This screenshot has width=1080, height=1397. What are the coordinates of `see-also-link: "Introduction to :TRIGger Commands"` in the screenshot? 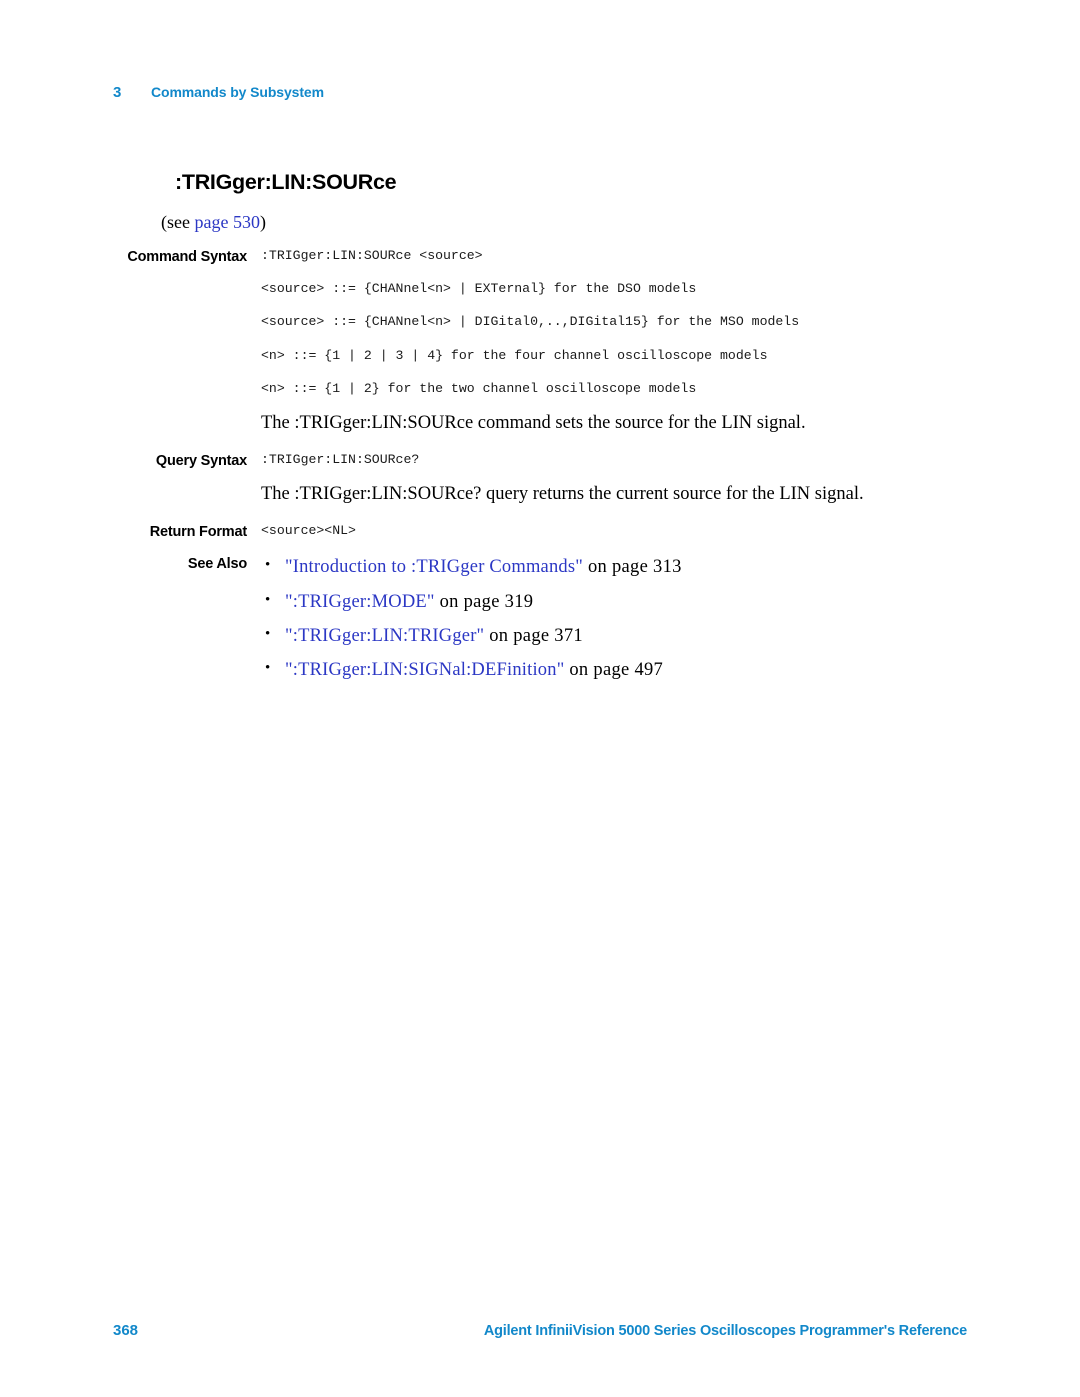 It's located at (434, 567).